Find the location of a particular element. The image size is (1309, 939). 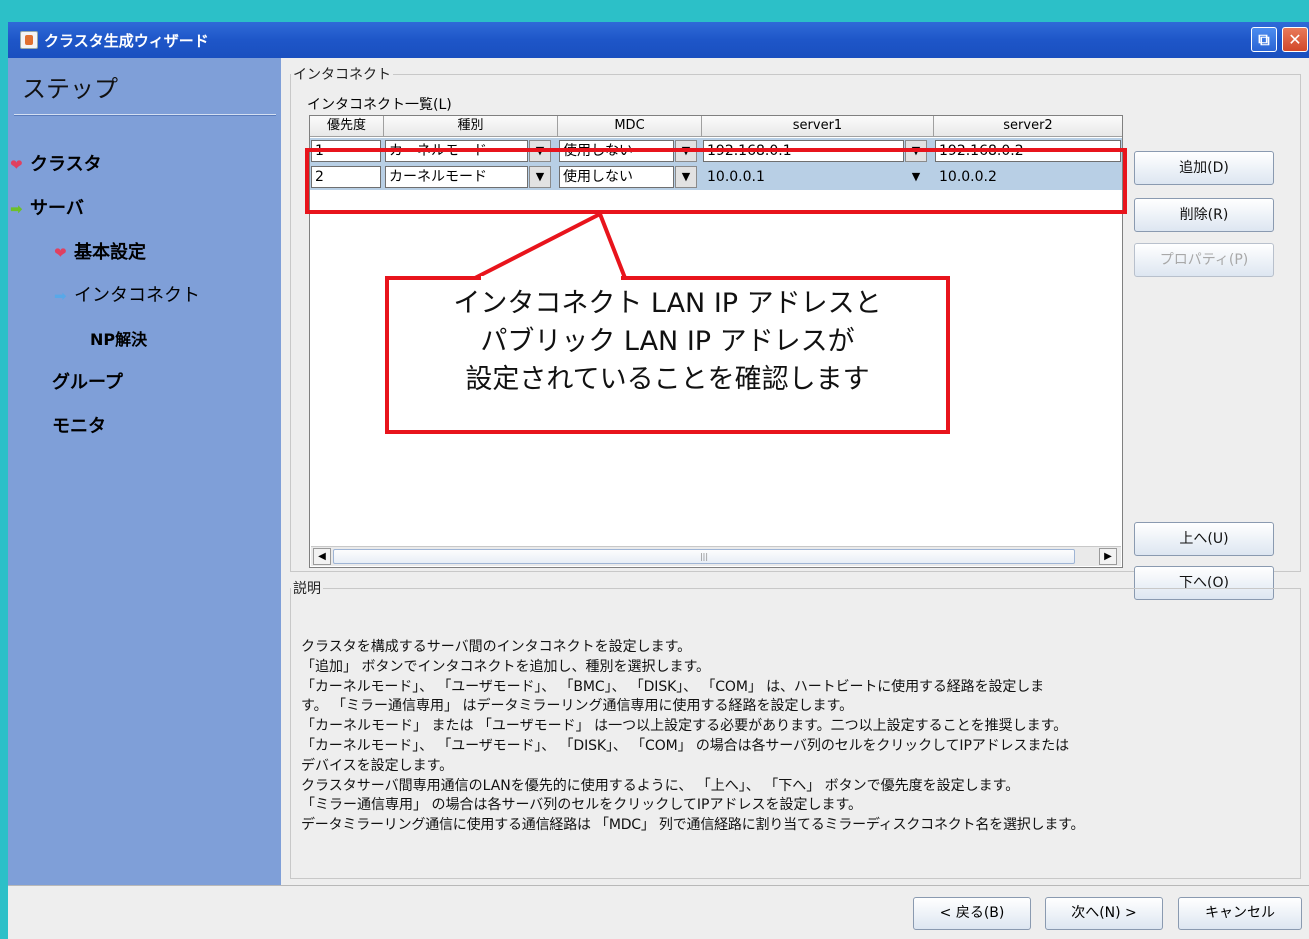

description-line: 「追加」 ボタンでインタコネクトを追加し、種別を選択します。 is located at coordinates (506, 666).